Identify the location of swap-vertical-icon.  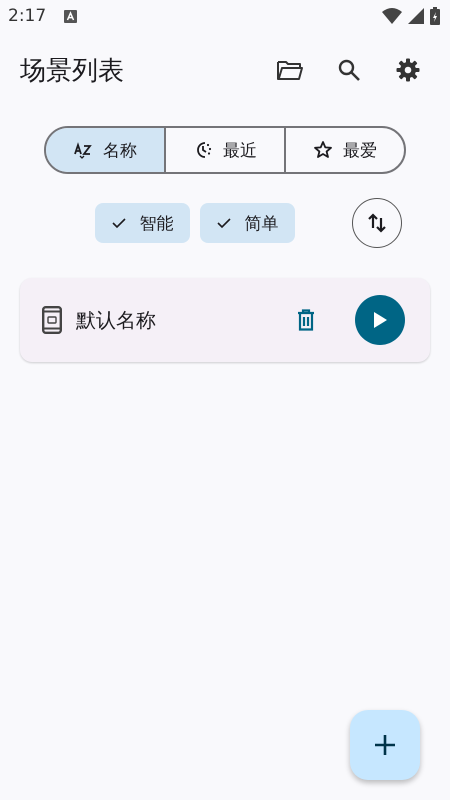
(377, 223).